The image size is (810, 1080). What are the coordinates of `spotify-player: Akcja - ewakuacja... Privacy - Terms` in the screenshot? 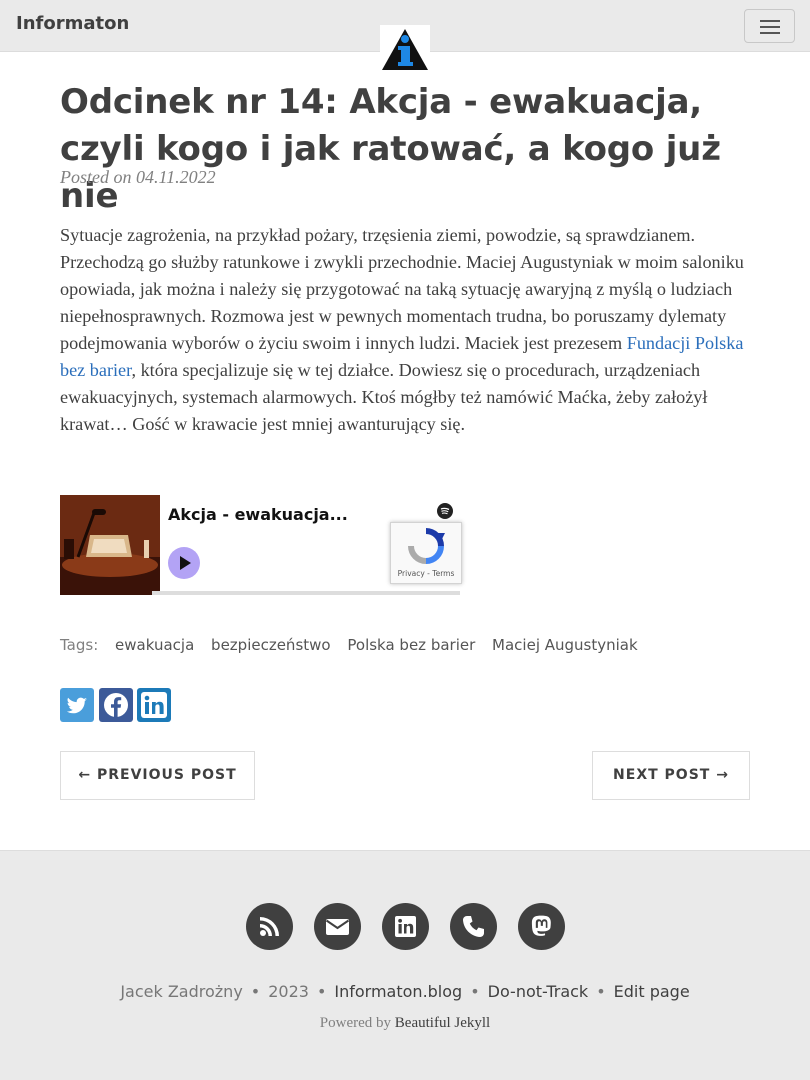 It's located at (261, 545).